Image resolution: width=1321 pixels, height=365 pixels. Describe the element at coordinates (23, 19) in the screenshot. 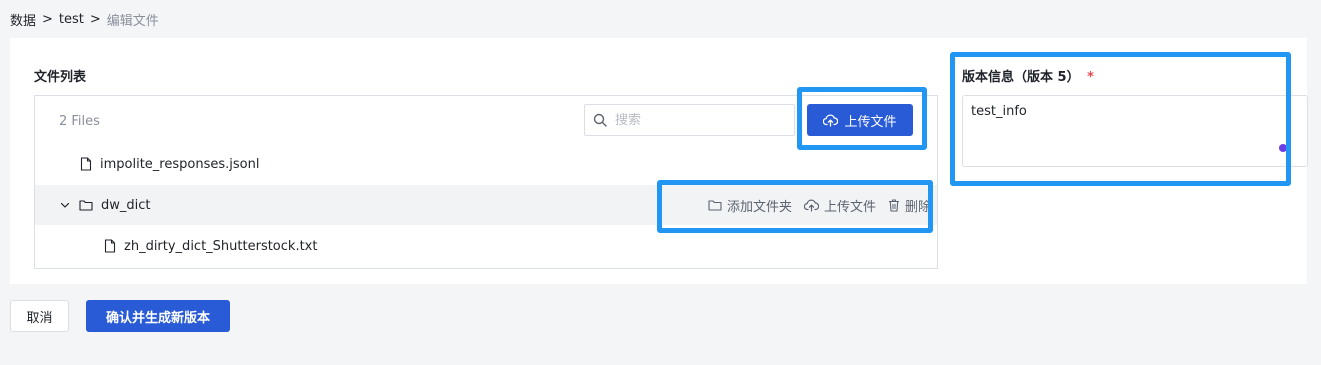

I see `breadcrumb-item-data: 数据` at that location.